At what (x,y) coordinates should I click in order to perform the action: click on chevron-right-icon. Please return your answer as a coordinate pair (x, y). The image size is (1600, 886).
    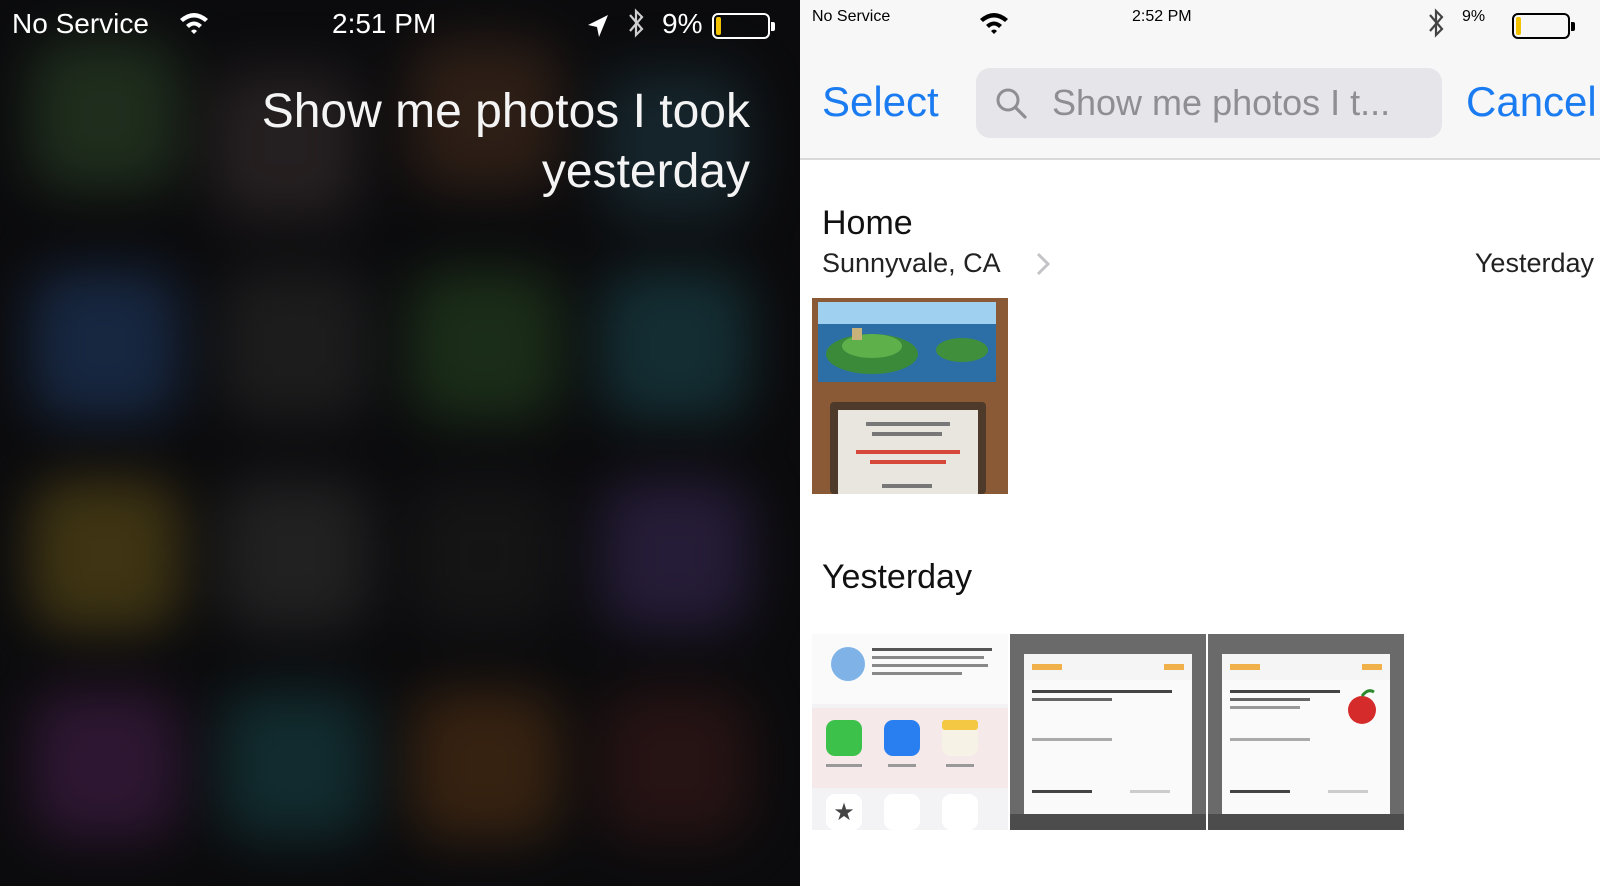
    Looking at the image, I should click on (1043, 264).